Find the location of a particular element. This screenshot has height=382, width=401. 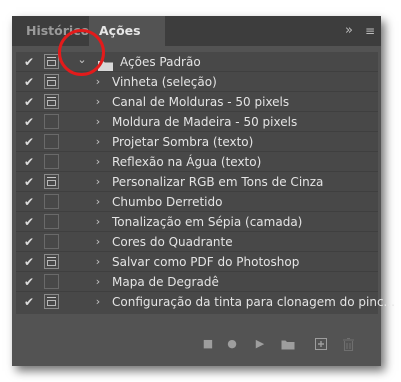

record-button: ● is located at coordinates (232, 344).